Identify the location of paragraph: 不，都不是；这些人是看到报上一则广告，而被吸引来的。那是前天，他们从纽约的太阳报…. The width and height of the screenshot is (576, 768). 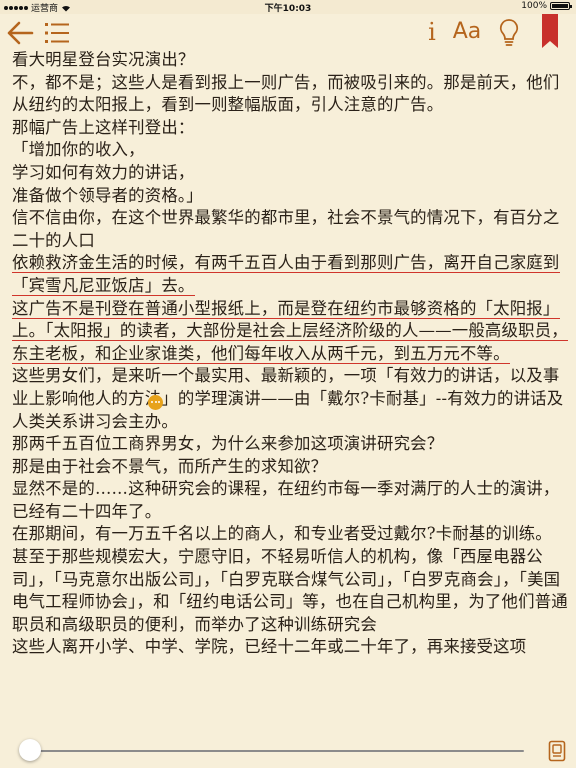
(286, 93).